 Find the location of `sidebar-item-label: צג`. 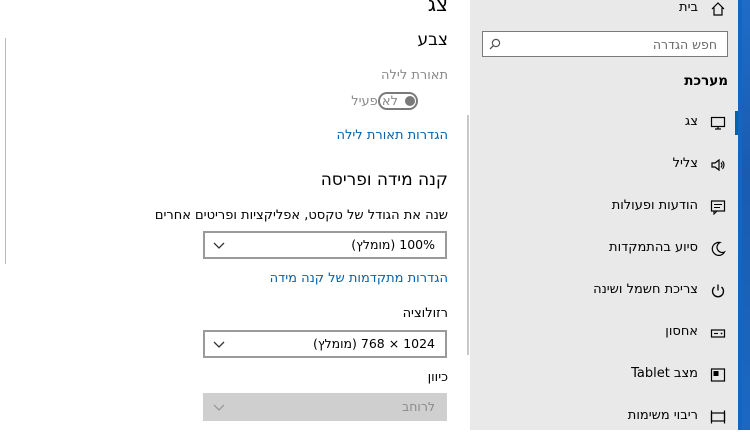

sidebar-item-label: צג is located at coordinates (691, 121).